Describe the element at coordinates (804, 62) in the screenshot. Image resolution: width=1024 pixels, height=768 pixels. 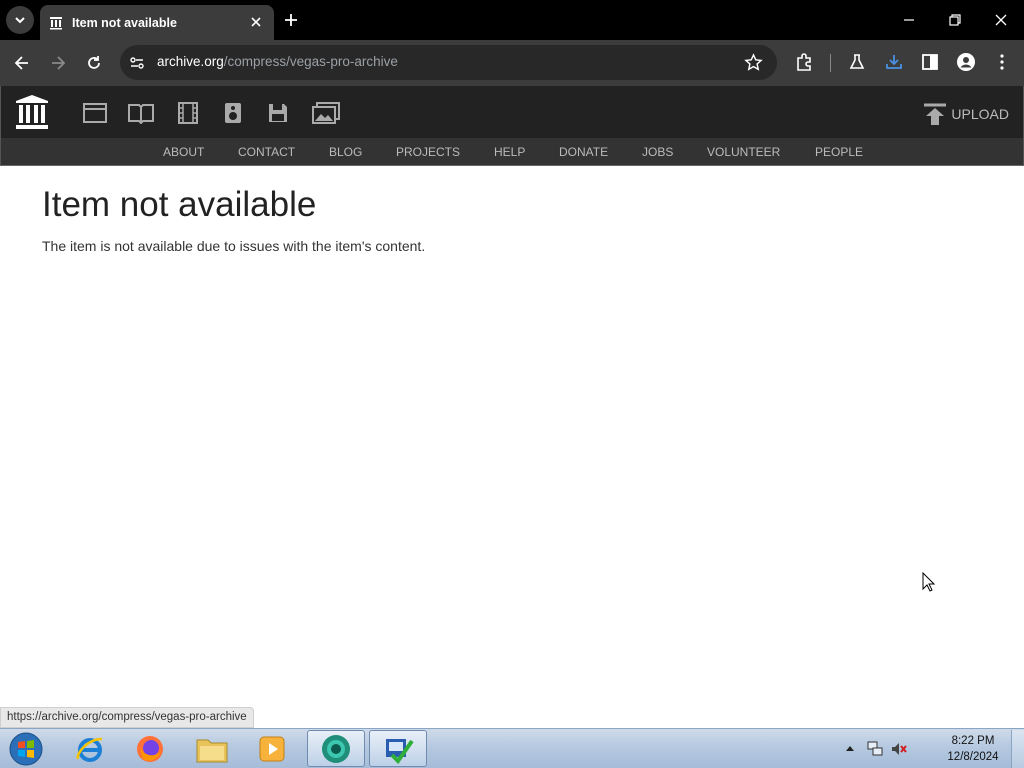
I see `extensions-icon` at that location.